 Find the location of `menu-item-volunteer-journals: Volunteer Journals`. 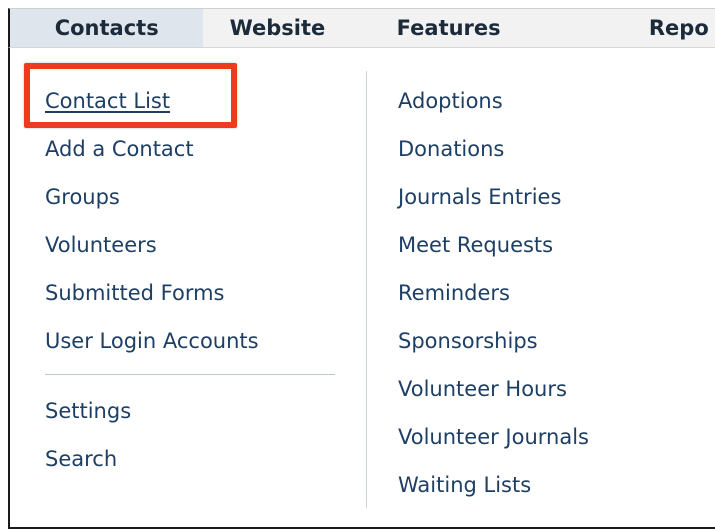

menu-item-volunteer-journals: Volunteer Journals is located at coordinates (493, 437).